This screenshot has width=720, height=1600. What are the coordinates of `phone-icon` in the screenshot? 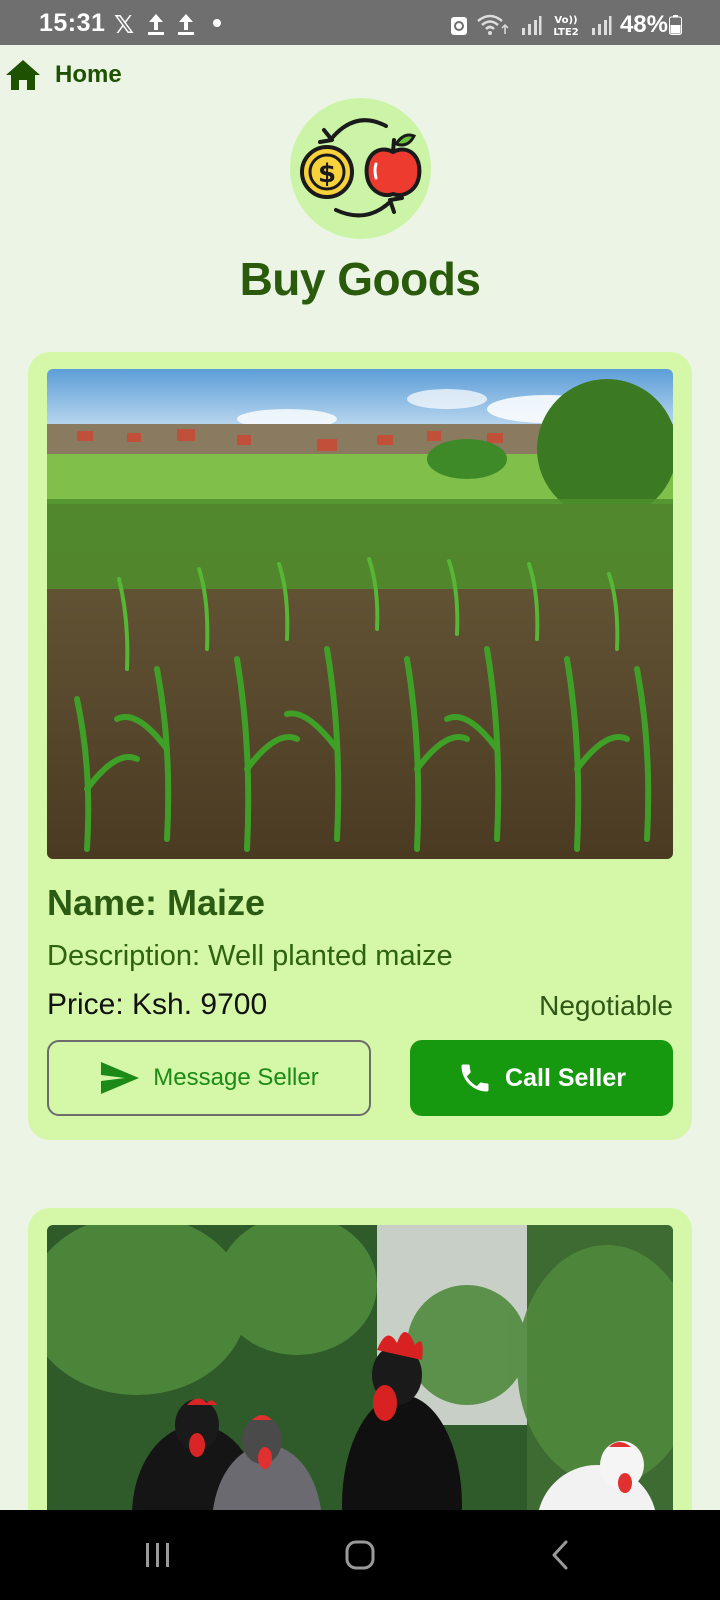 It's located at (475, 1078).